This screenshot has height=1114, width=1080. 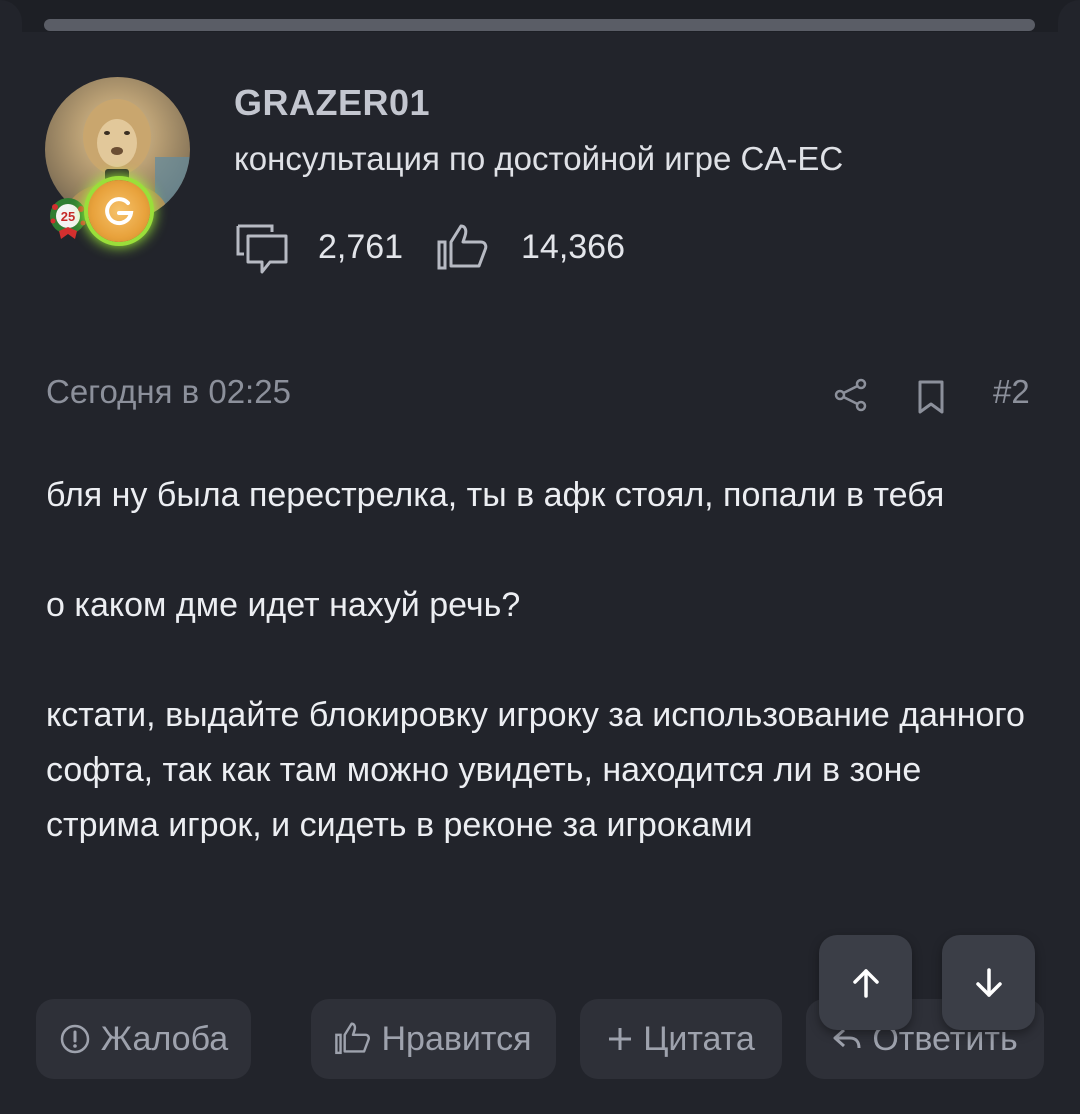 I want to click on award-badge-number: 25, so click(x=68, y=216).